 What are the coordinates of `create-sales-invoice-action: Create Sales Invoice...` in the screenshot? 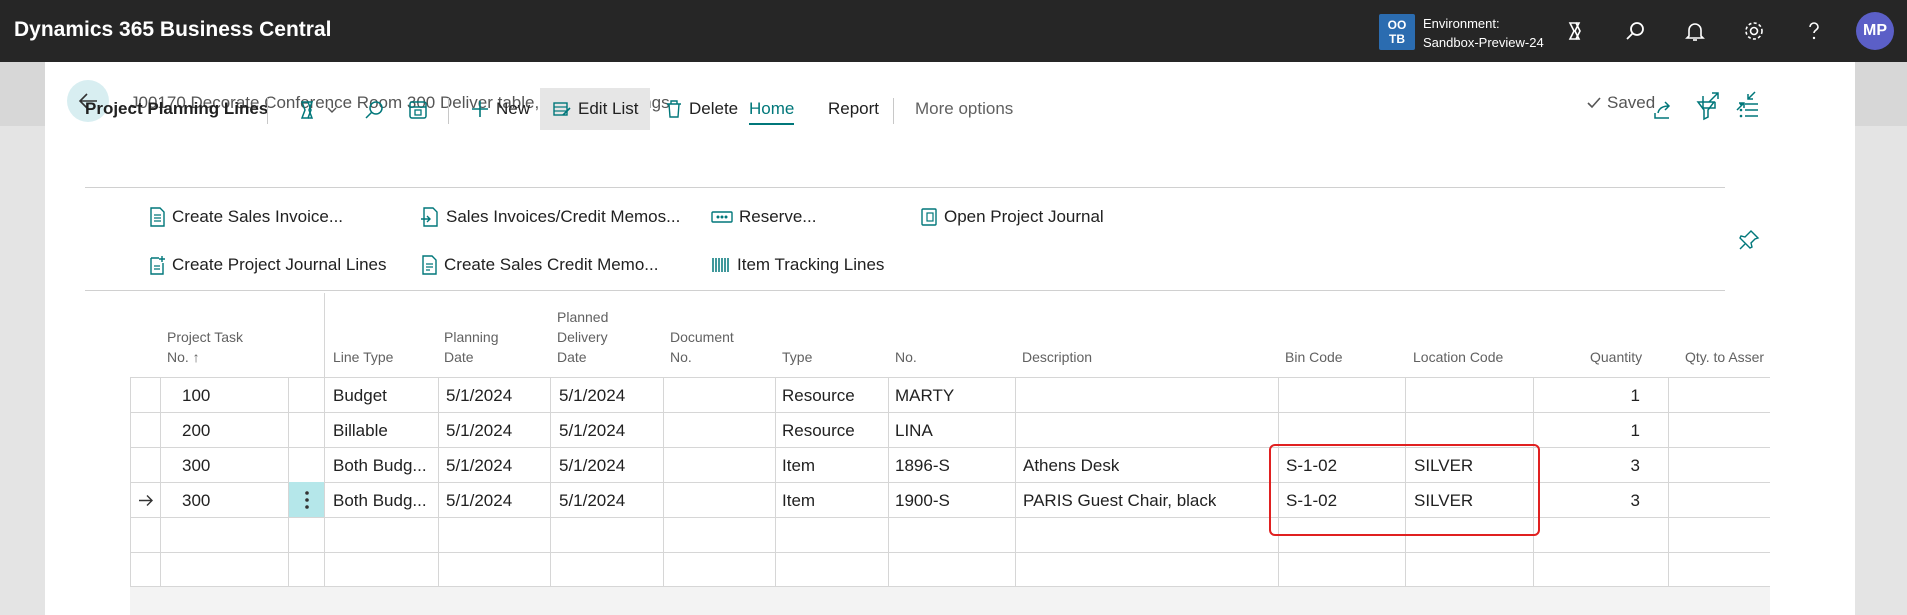 It's located at (245, 217).